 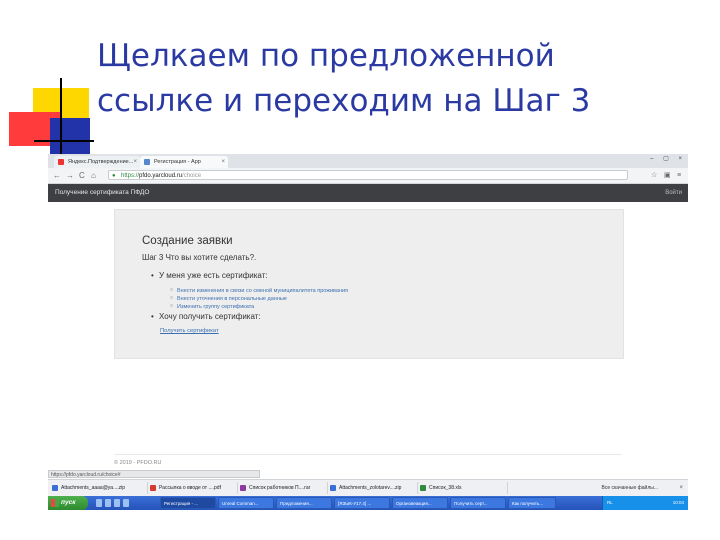 I want to click on close-downloads-icon: ×, so click(x=681, y=488).